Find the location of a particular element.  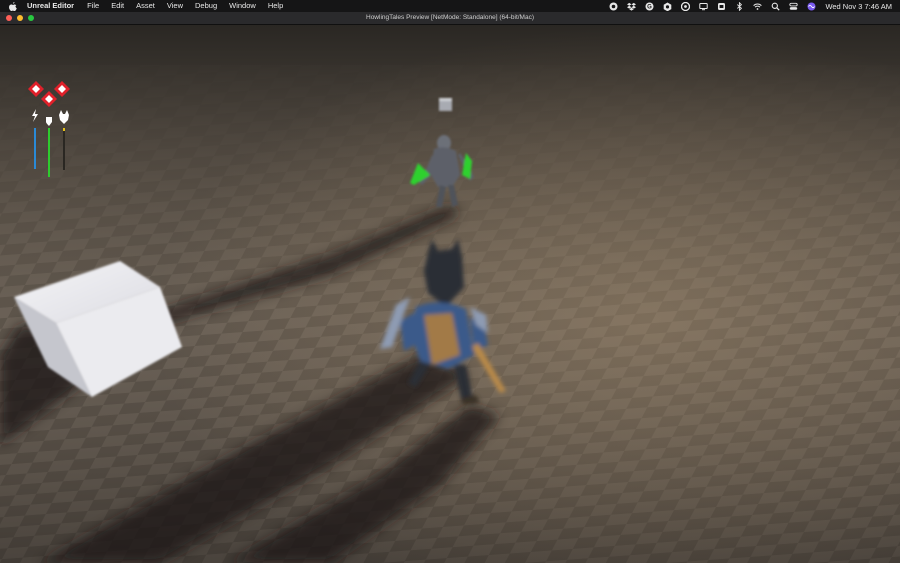

menu-unreal-editor: Unreal Editor is located at coordinates (50, 6).